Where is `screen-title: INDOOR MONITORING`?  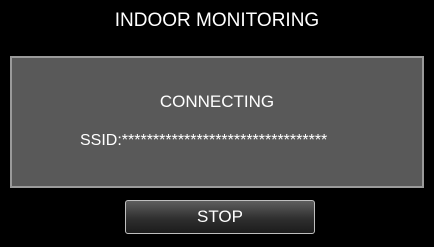
screen-title: INDOOR MONITORING is located at coordinates (217, 20).